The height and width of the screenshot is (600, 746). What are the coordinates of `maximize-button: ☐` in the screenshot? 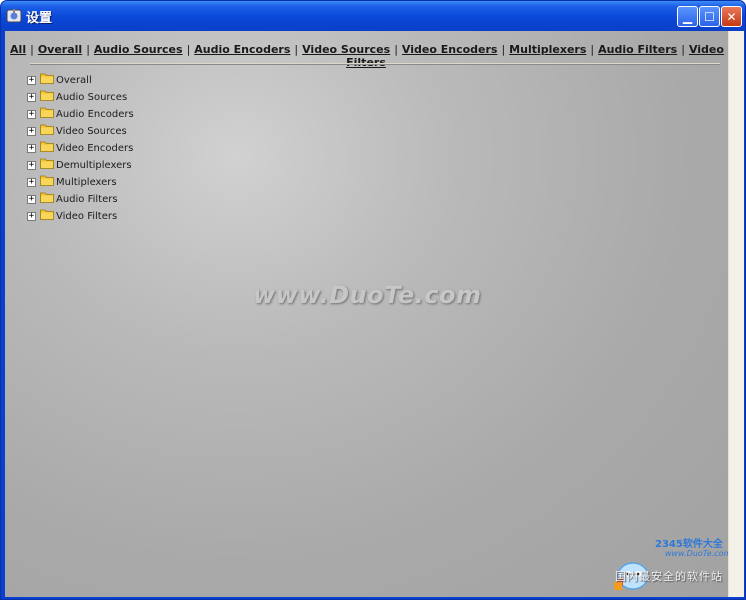 It's located at (709, 16).